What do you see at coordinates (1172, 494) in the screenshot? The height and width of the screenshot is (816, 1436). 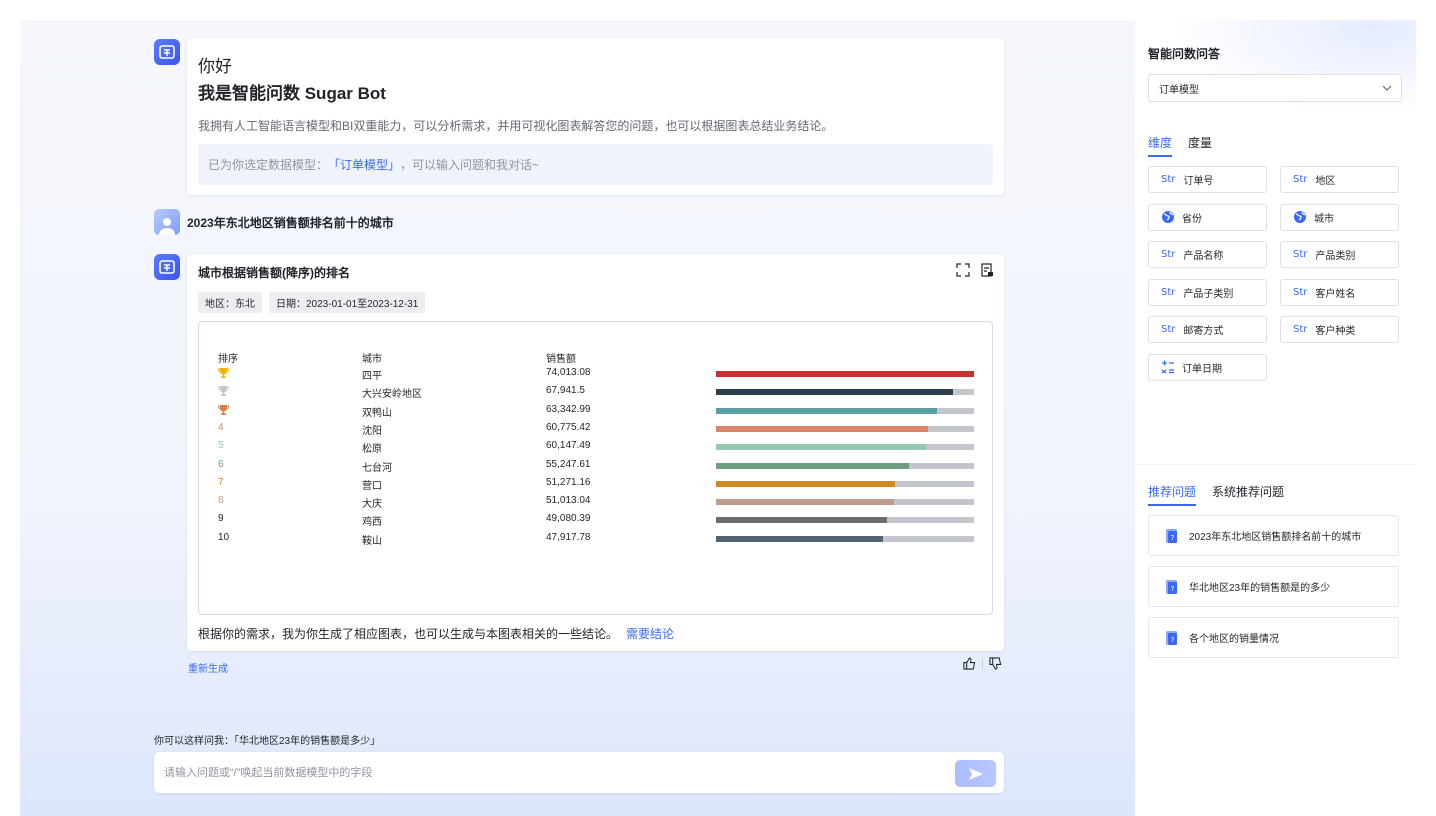 I see `tab-recommended: 推荐问题` at bounding box center [1172, 494].